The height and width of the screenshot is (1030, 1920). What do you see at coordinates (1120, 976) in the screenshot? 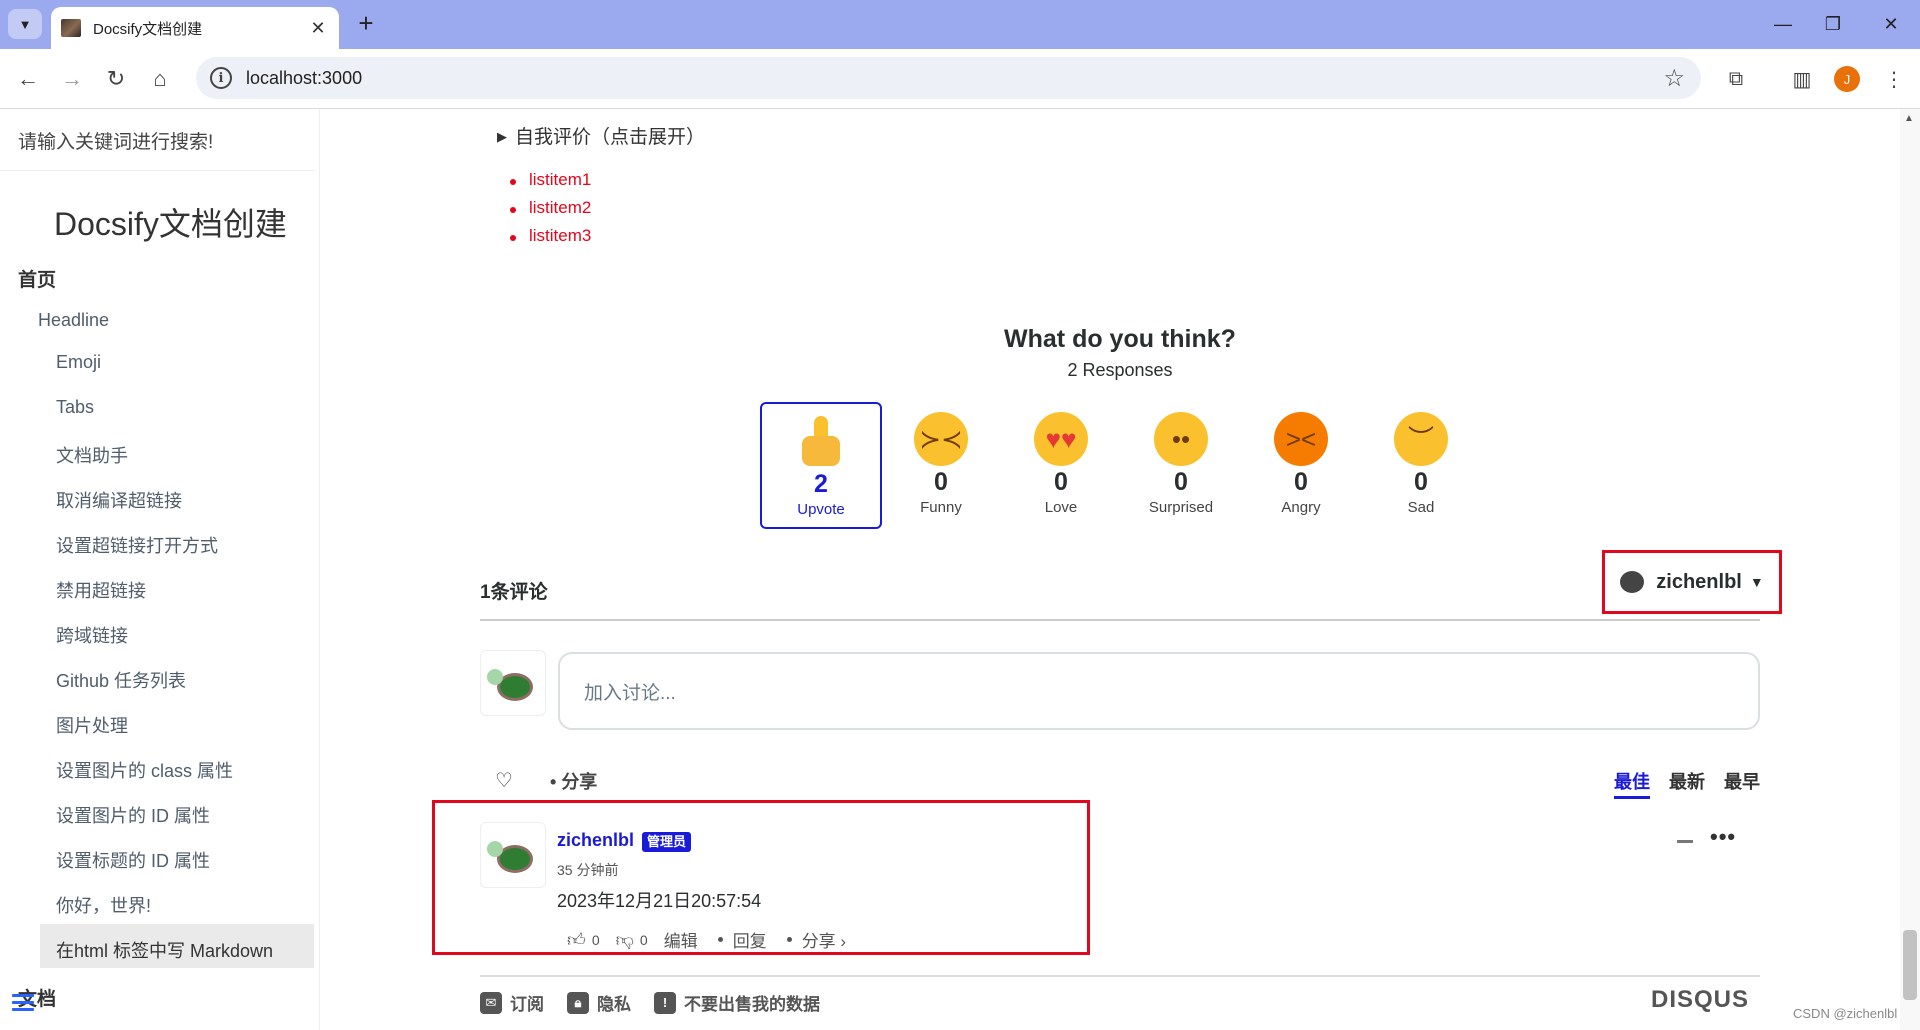
I see `divider` at bounding box center [1120, 976].